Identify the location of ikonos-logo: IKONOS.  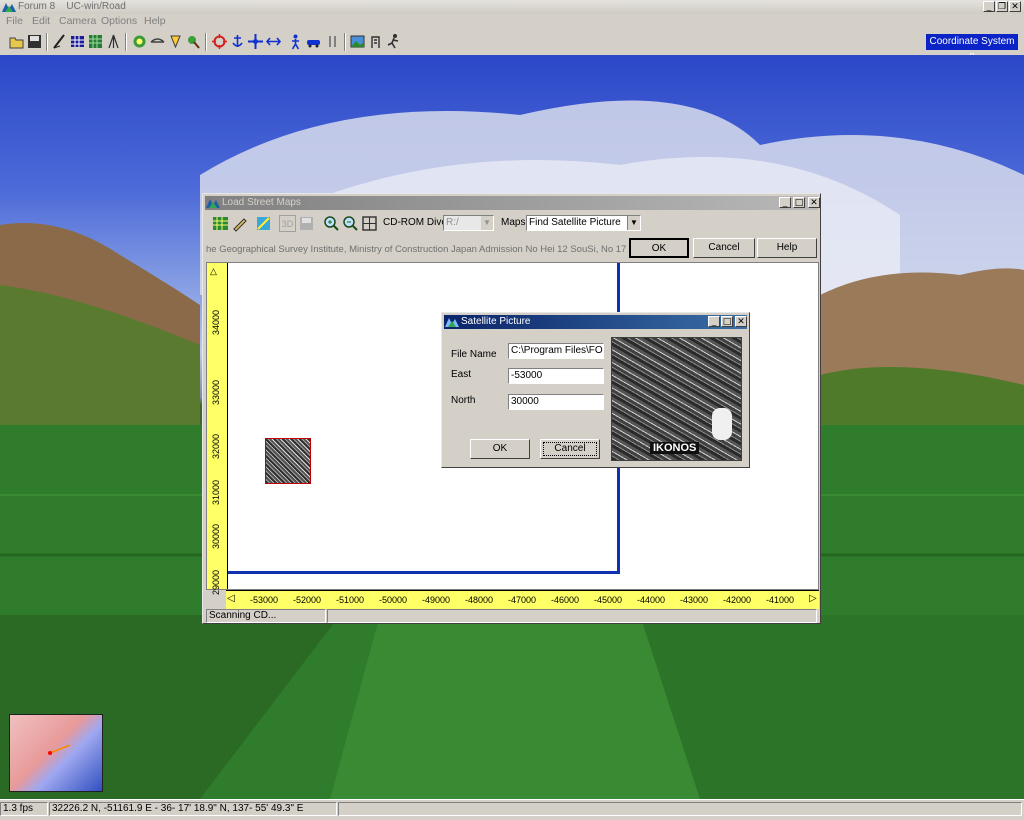
(675, 448).